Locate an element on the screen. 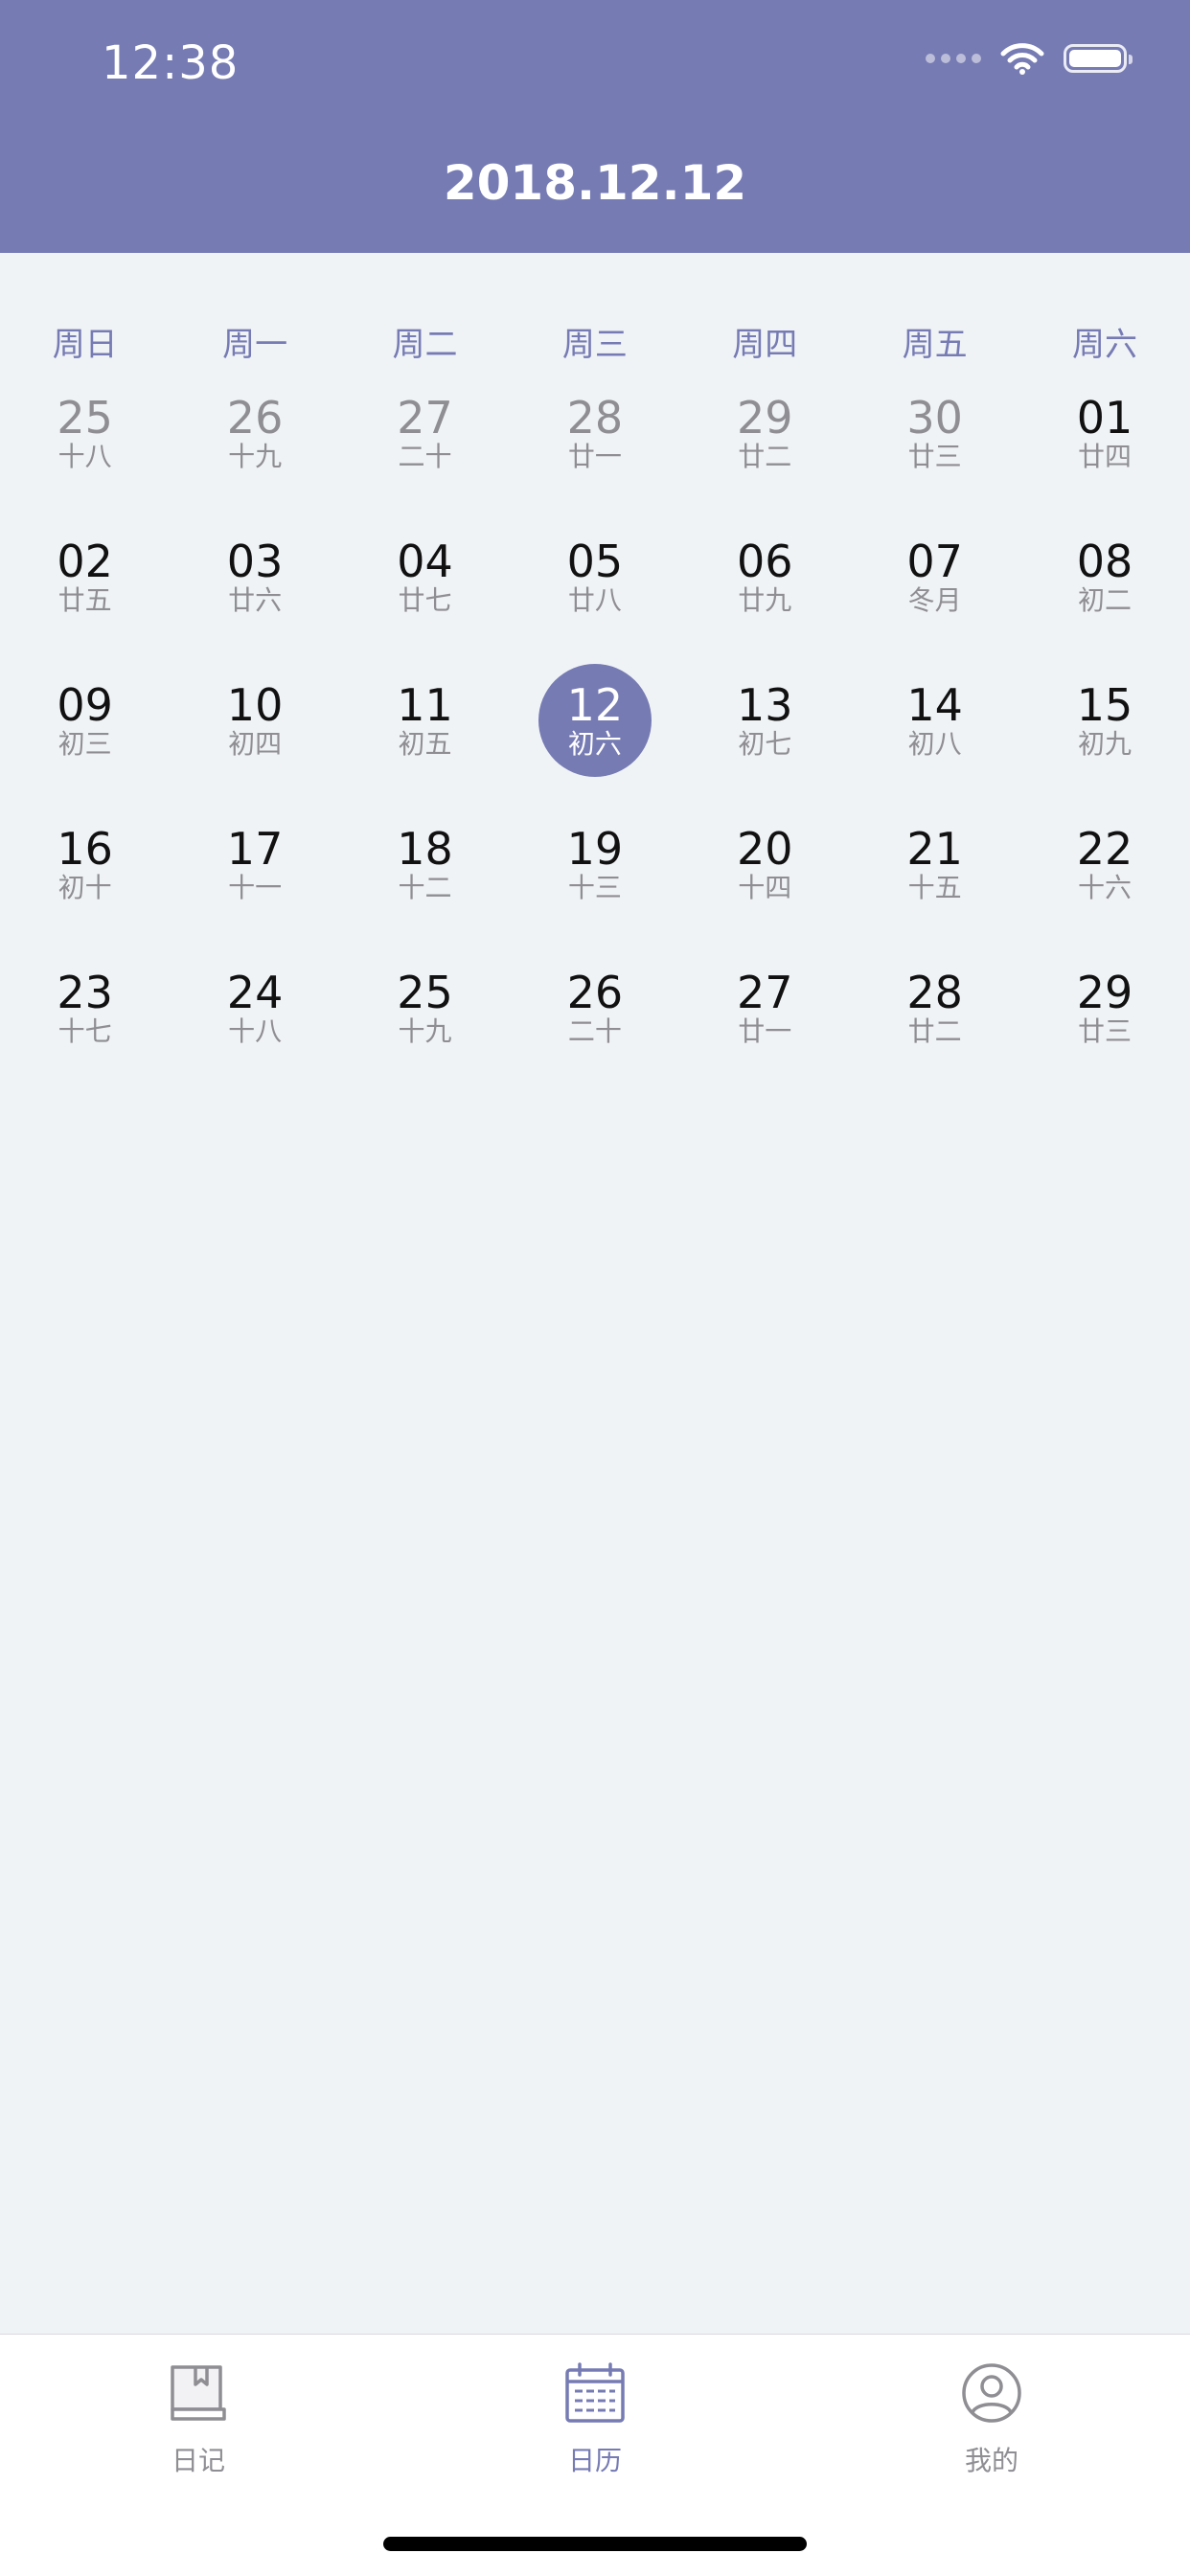  lunar-date: 廿三 is located at coordinates (935, 456).